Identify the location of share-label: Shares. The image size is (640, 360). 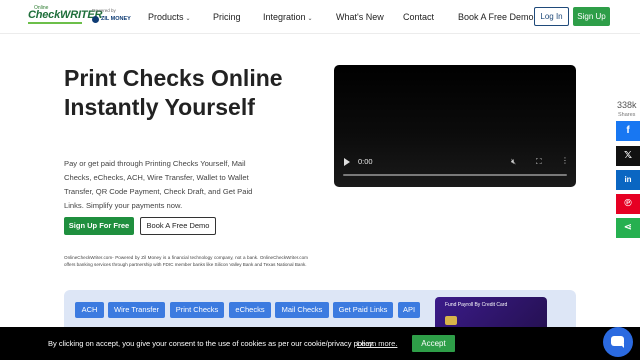
(627, 115).